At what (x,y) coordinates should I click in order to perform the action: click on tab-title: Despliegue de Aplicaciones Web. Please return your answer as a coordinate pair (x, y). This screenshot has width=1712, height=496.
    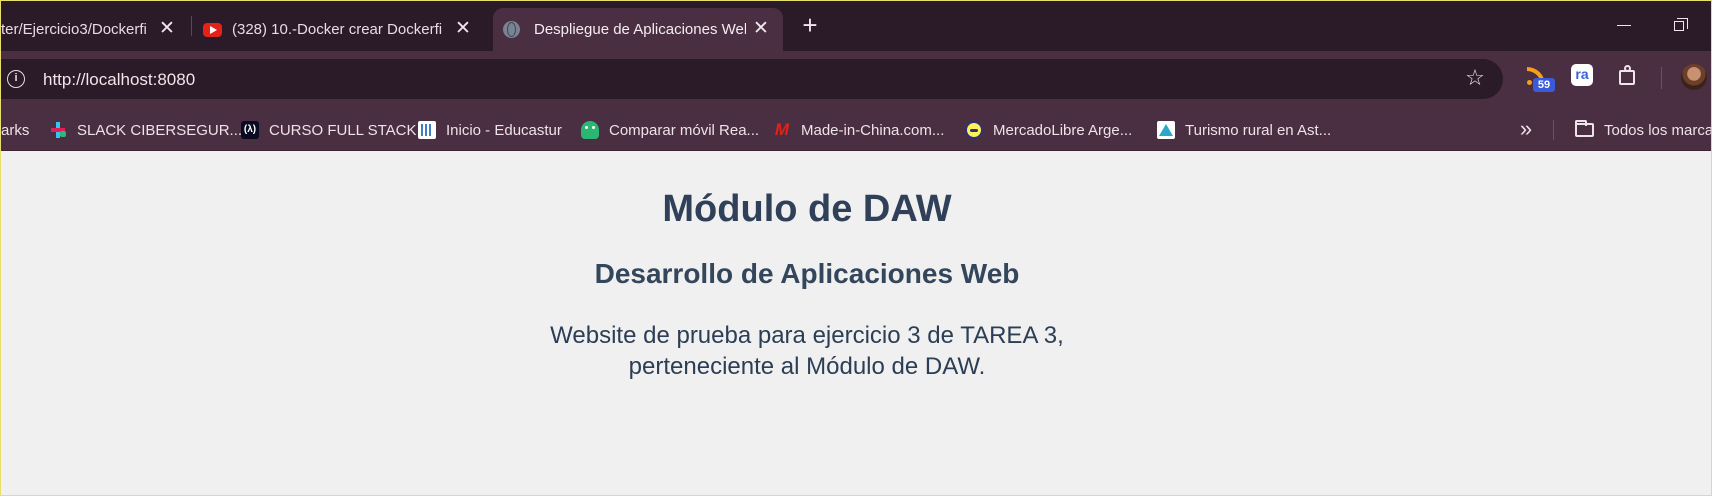
    Looking at the image, I should click on (640, 29).